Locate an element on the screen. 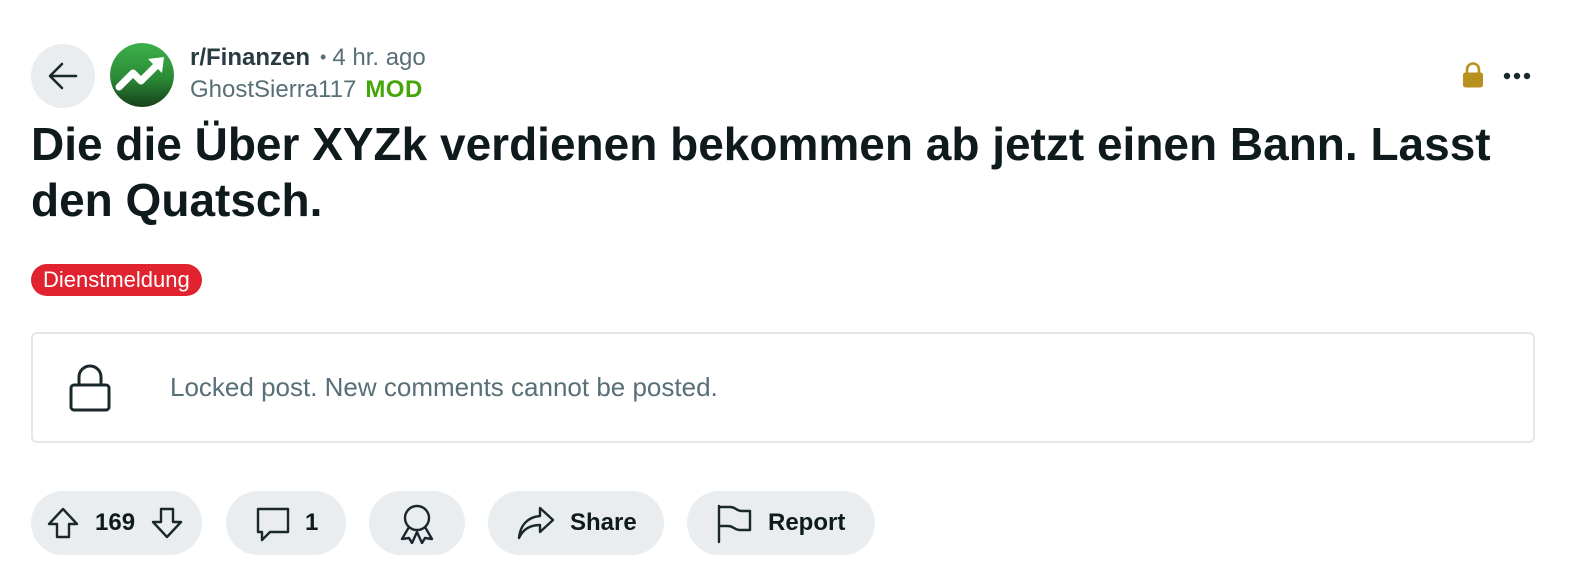  post-time: 4 hr. ago is located at coordinates (379, 57).